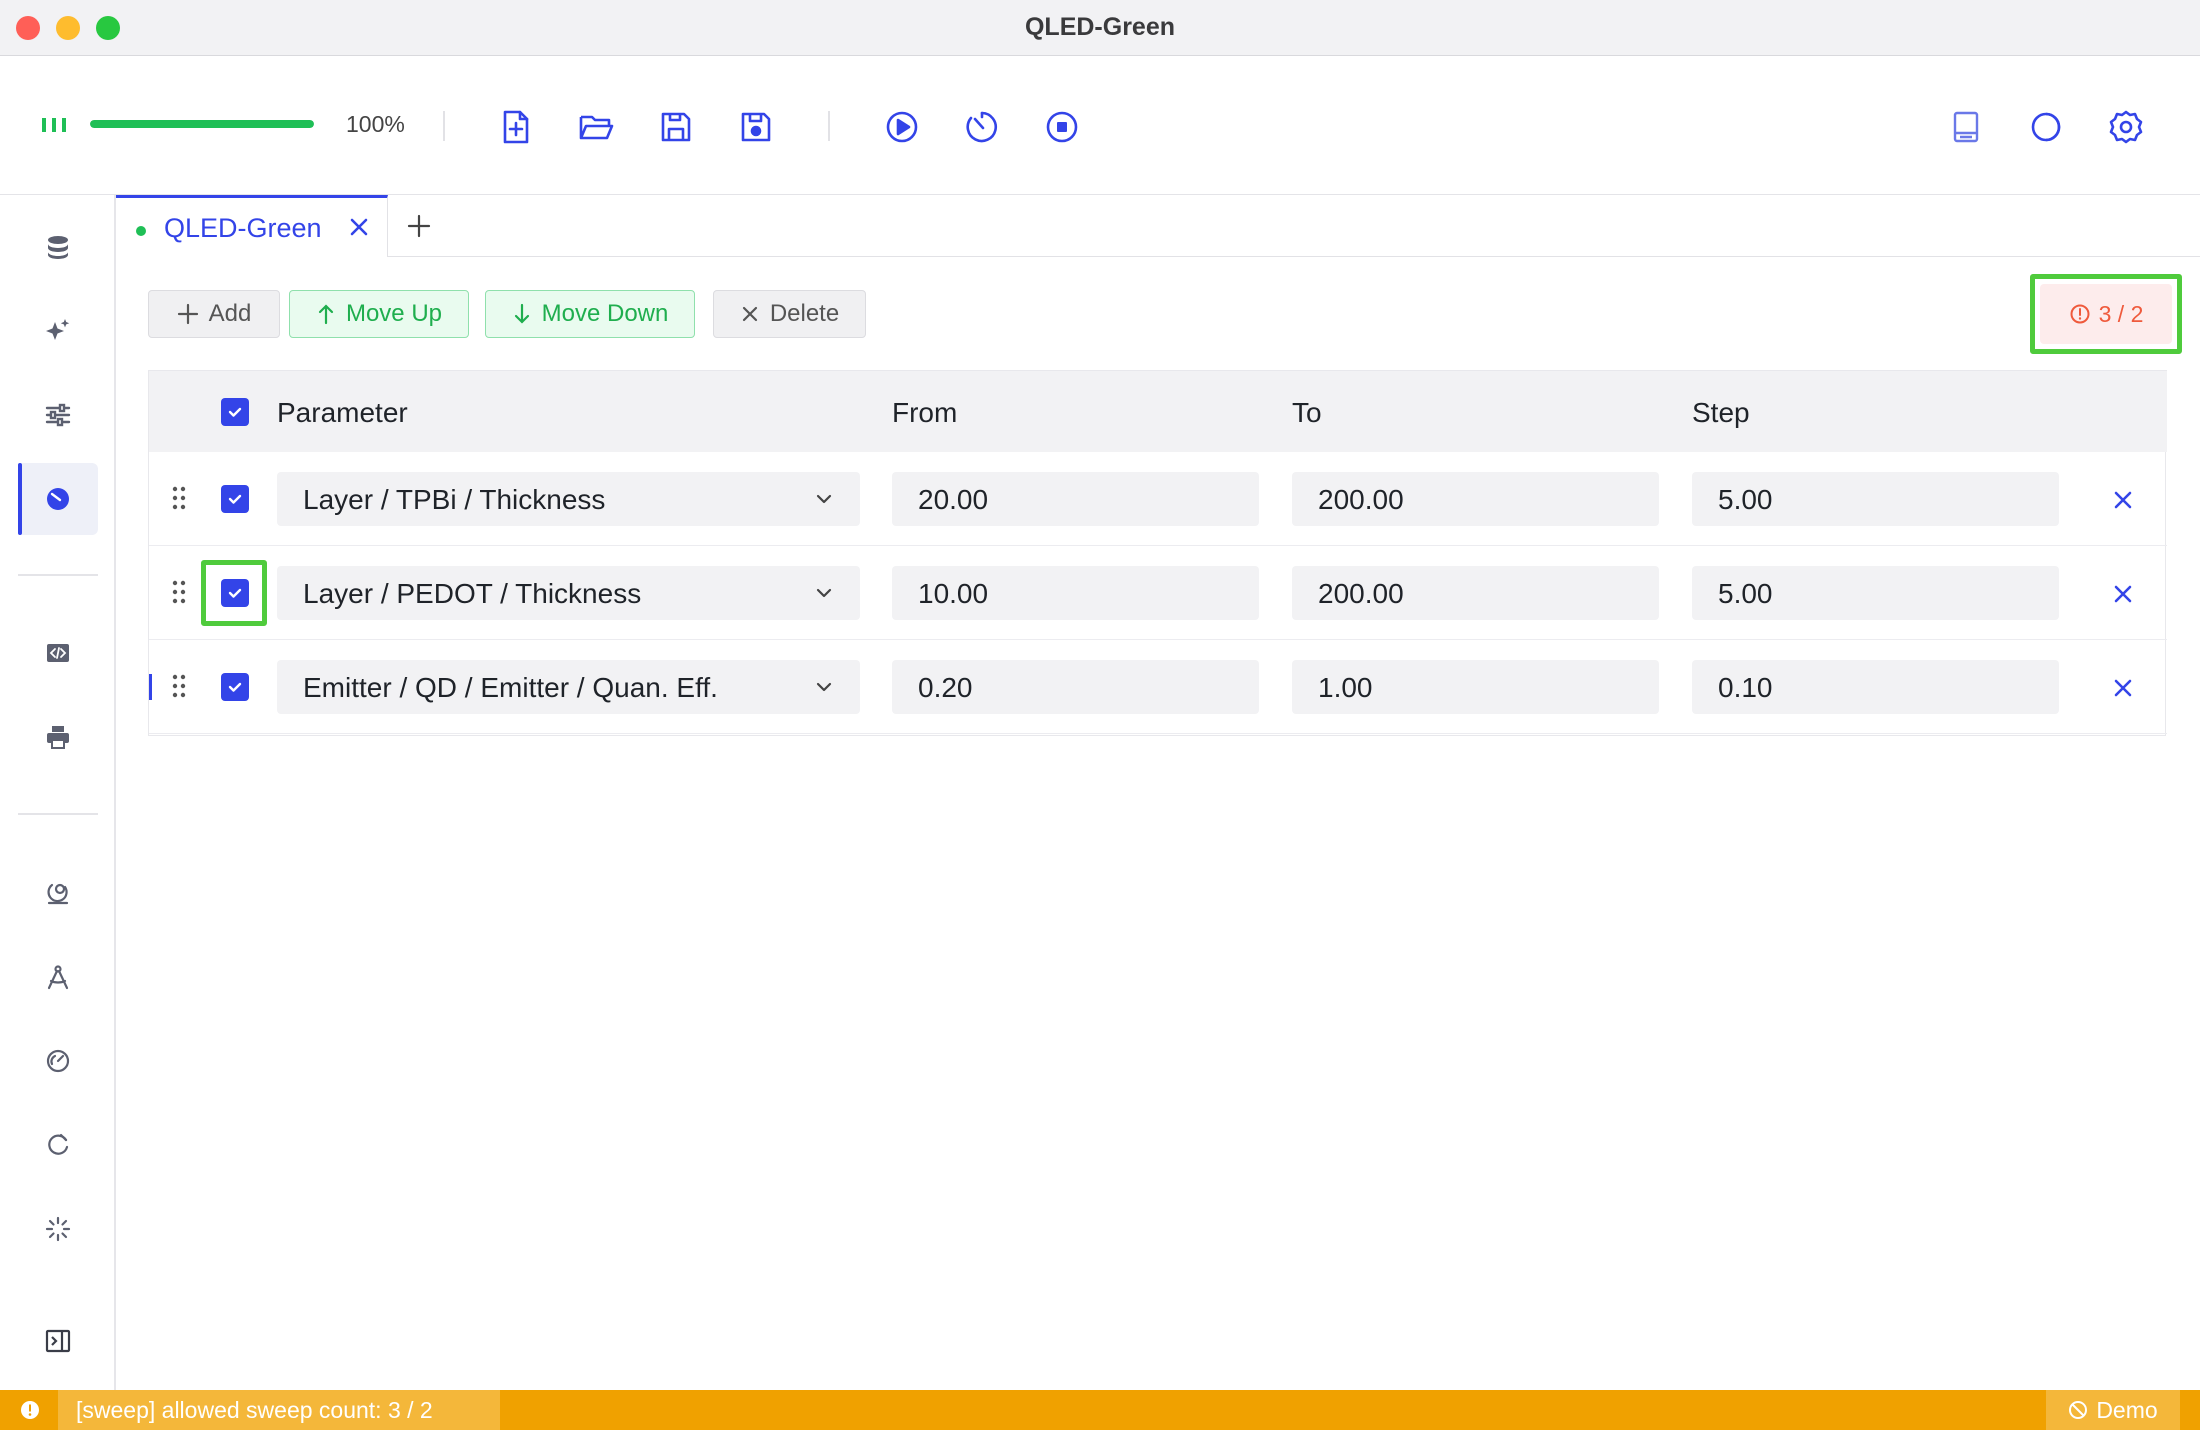 The image size is (2200, 1430). I want to click on sidebar, so click(58, 792).